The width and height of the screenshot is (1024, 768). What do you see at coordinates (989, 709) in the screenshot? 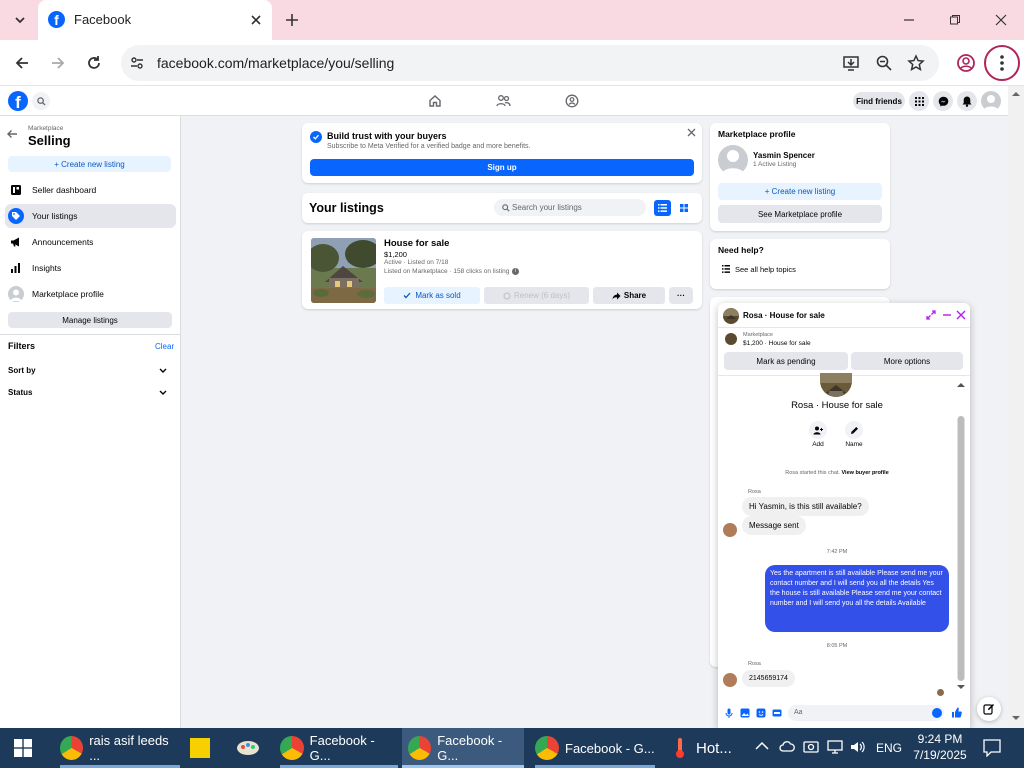
I see `new-message-icon` at bounding box center [989, 709].